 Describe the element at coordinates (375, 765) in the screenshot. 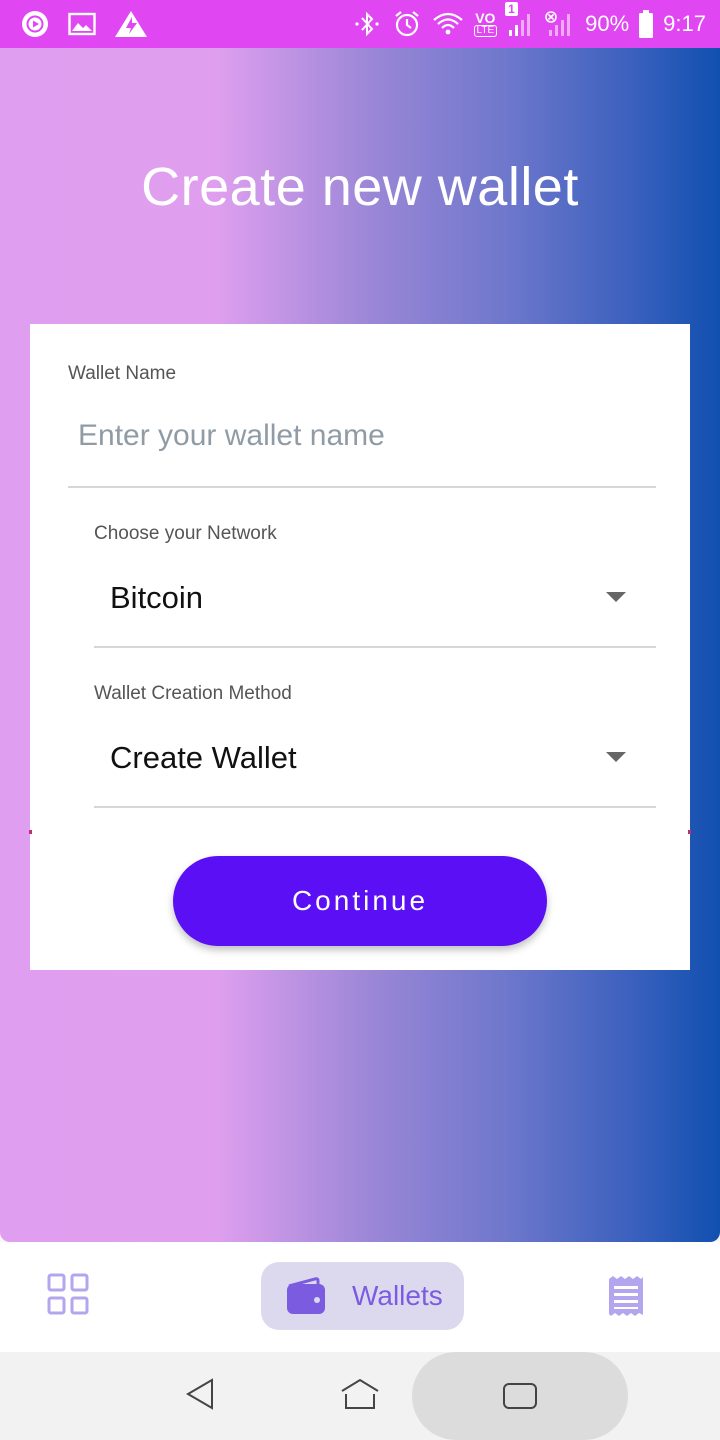

I see `creation-method-dropdown: Create Wallet` at that location.